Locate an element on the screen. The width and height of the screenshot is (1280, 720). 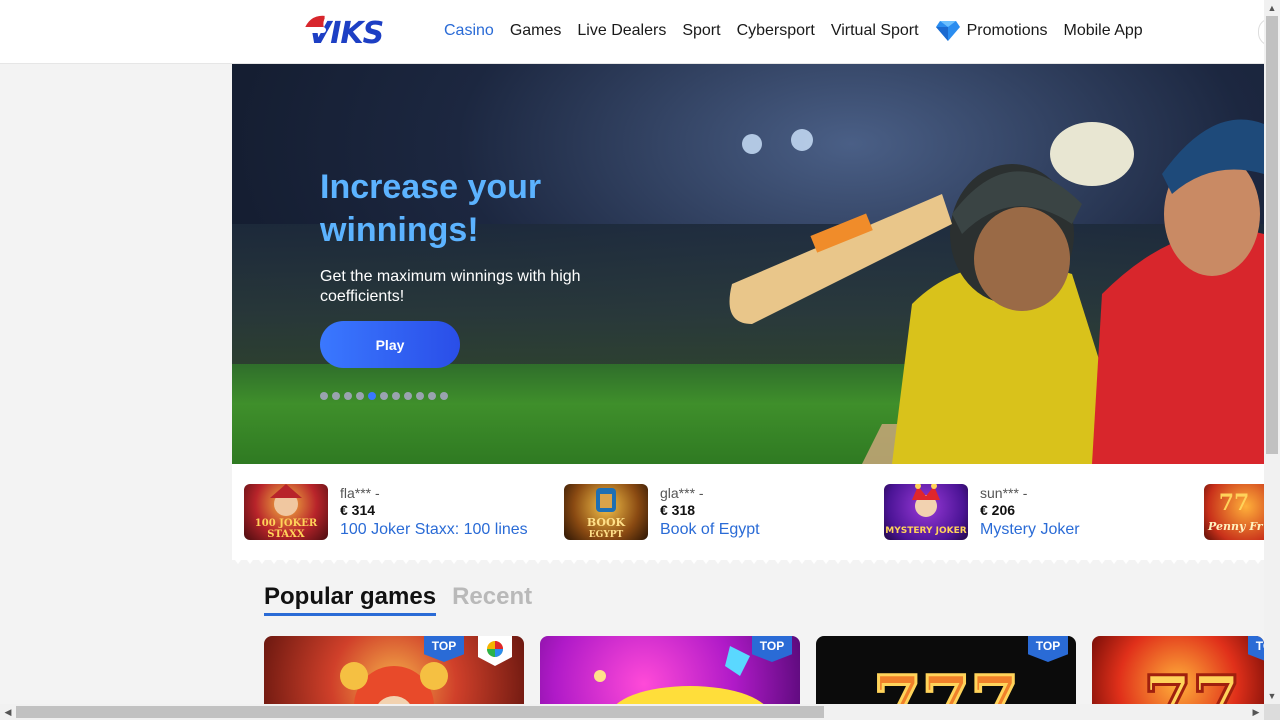
nav-sport: Sport is located at coordinates (701, 31).